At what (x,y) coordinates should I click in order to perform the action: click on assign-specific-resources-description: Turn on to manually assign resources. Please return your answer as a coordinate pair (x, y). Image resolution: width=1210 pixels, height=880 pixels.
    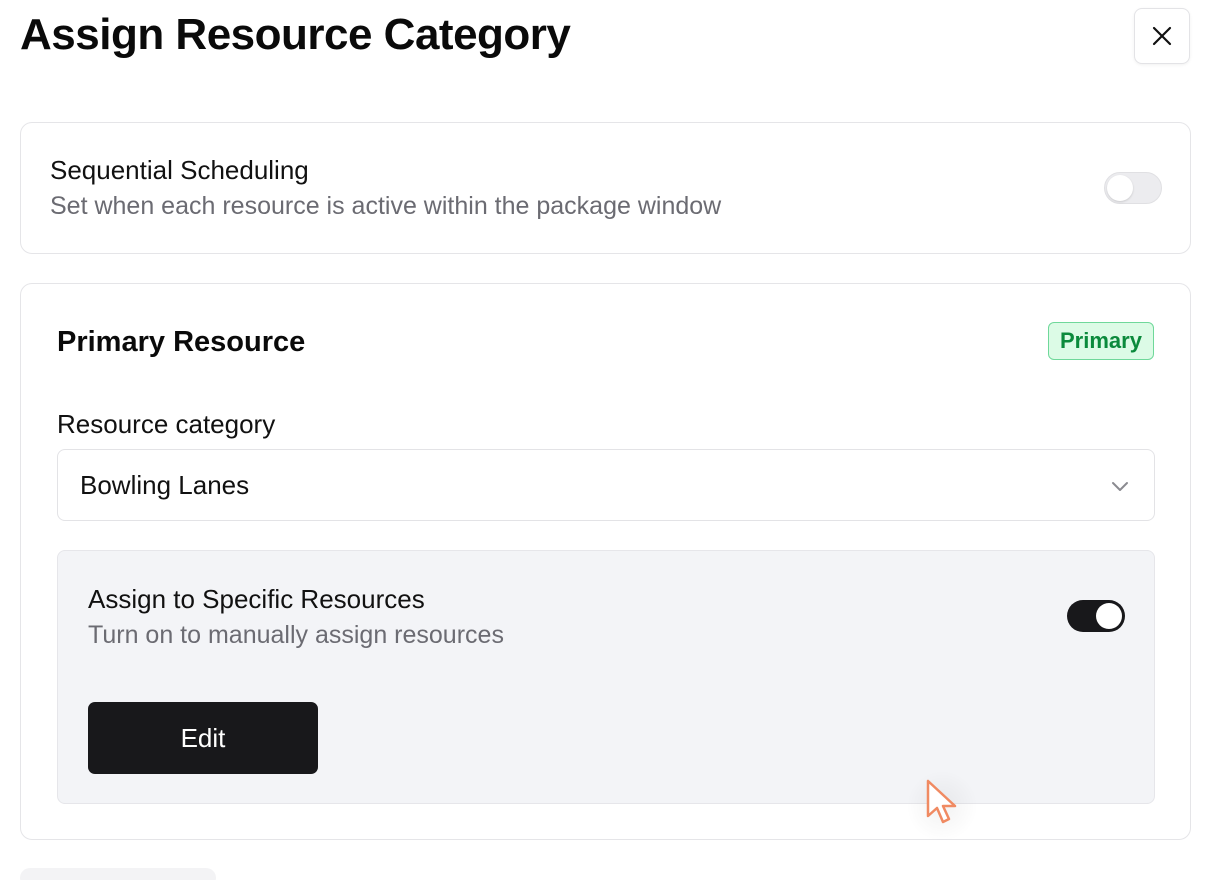
    Looking at the image, I should click on (296, 635).